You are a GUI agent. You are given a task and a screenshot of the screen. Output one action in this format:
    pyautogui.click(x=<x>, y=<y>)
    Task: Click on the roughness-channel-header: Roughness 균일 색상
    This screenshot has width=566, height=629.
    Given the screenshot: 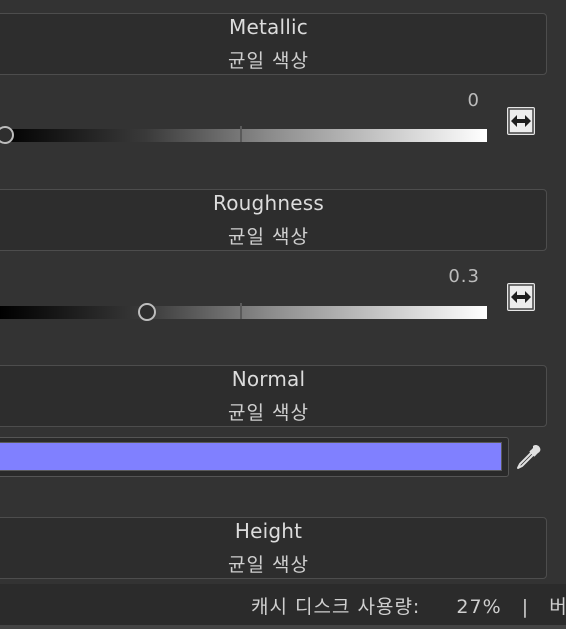 What is the action you would take?
    pyautogui.click(x=273, y=220)
    